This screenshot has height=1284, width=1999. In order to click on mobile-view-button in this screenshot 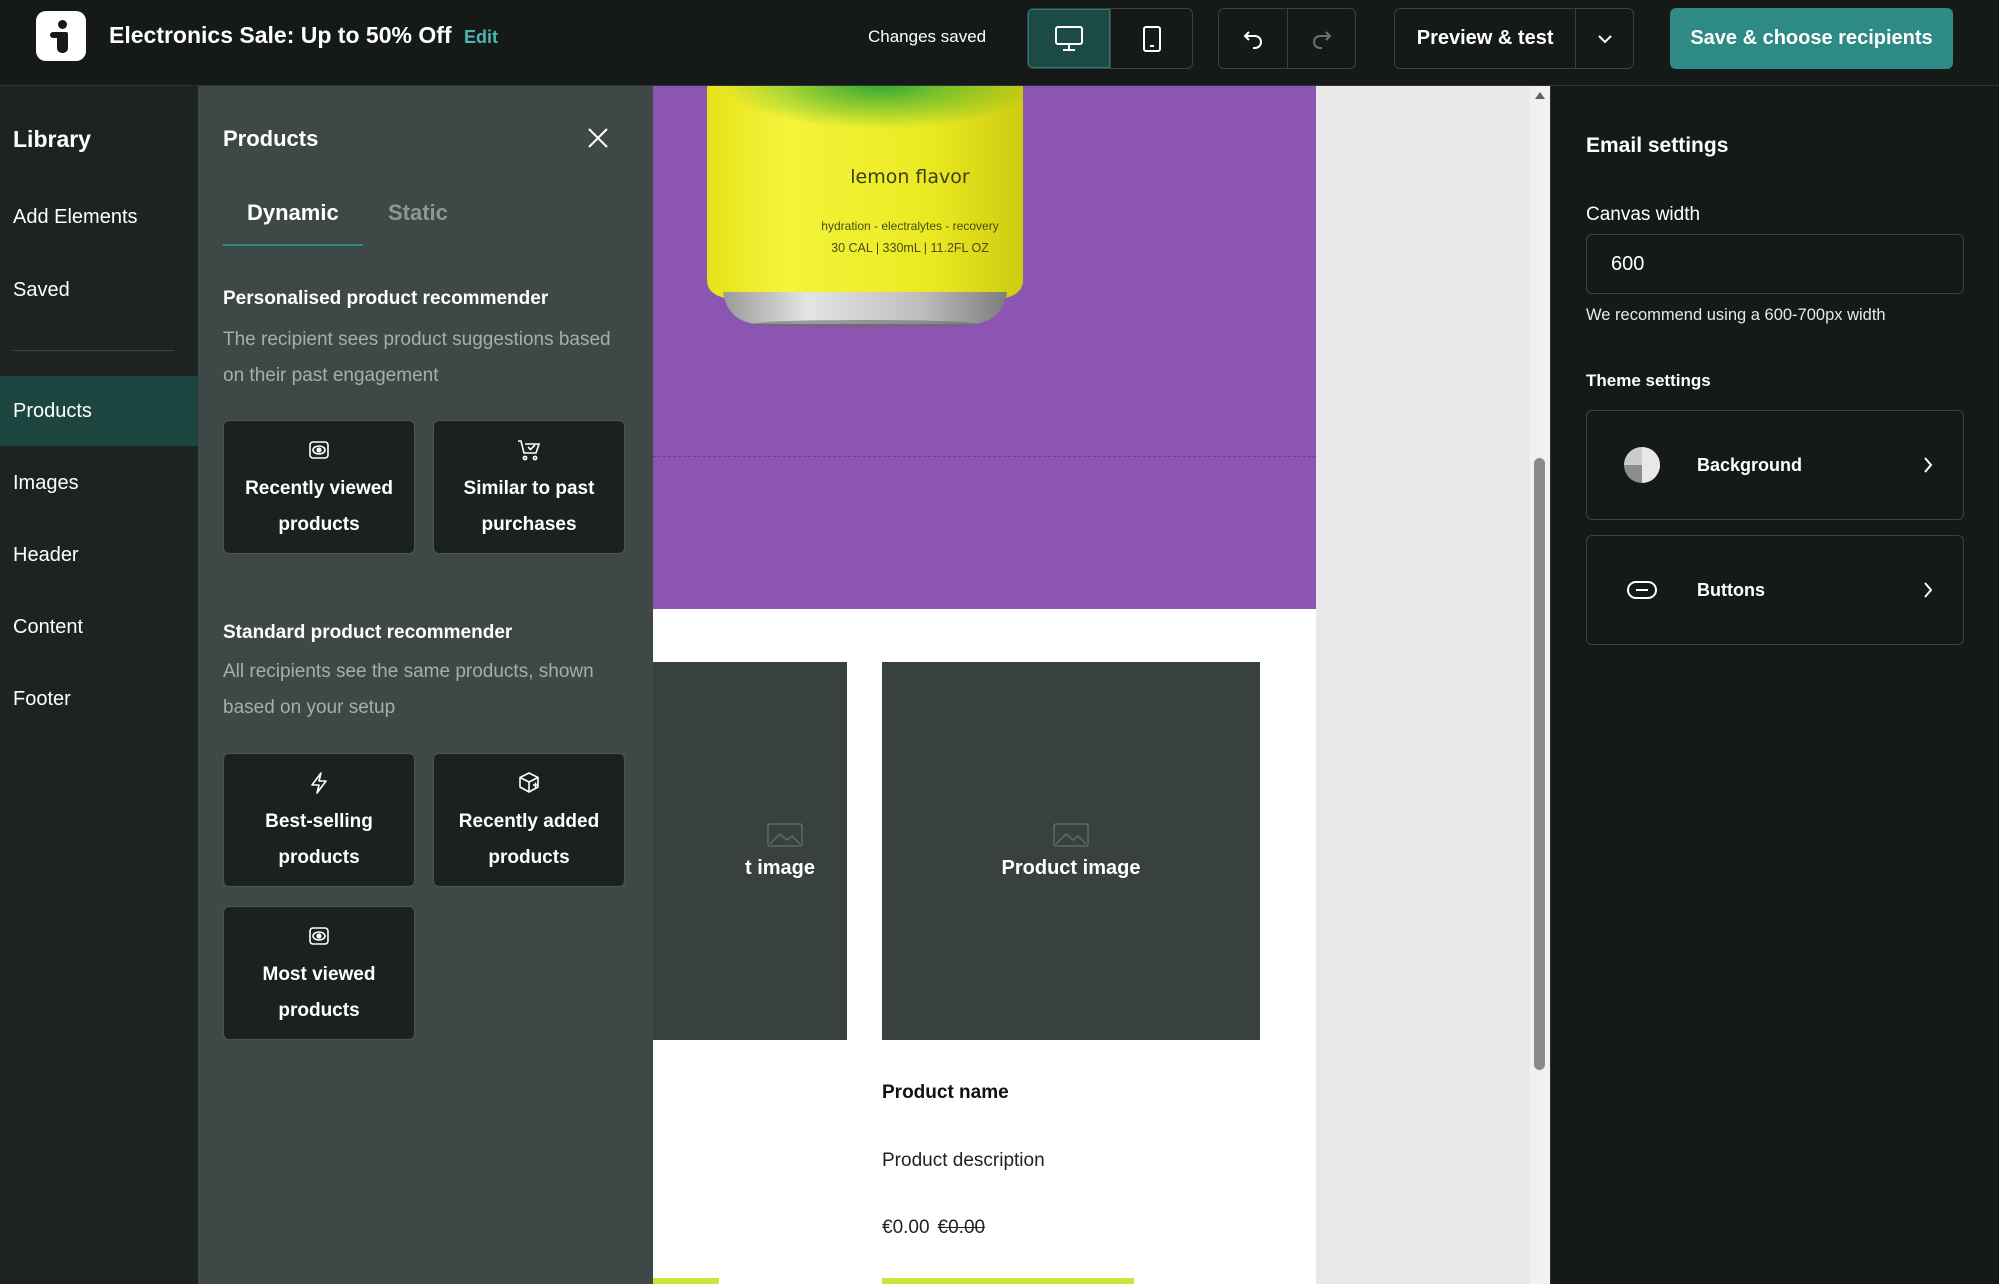, I will do `click(1151, 38)`.